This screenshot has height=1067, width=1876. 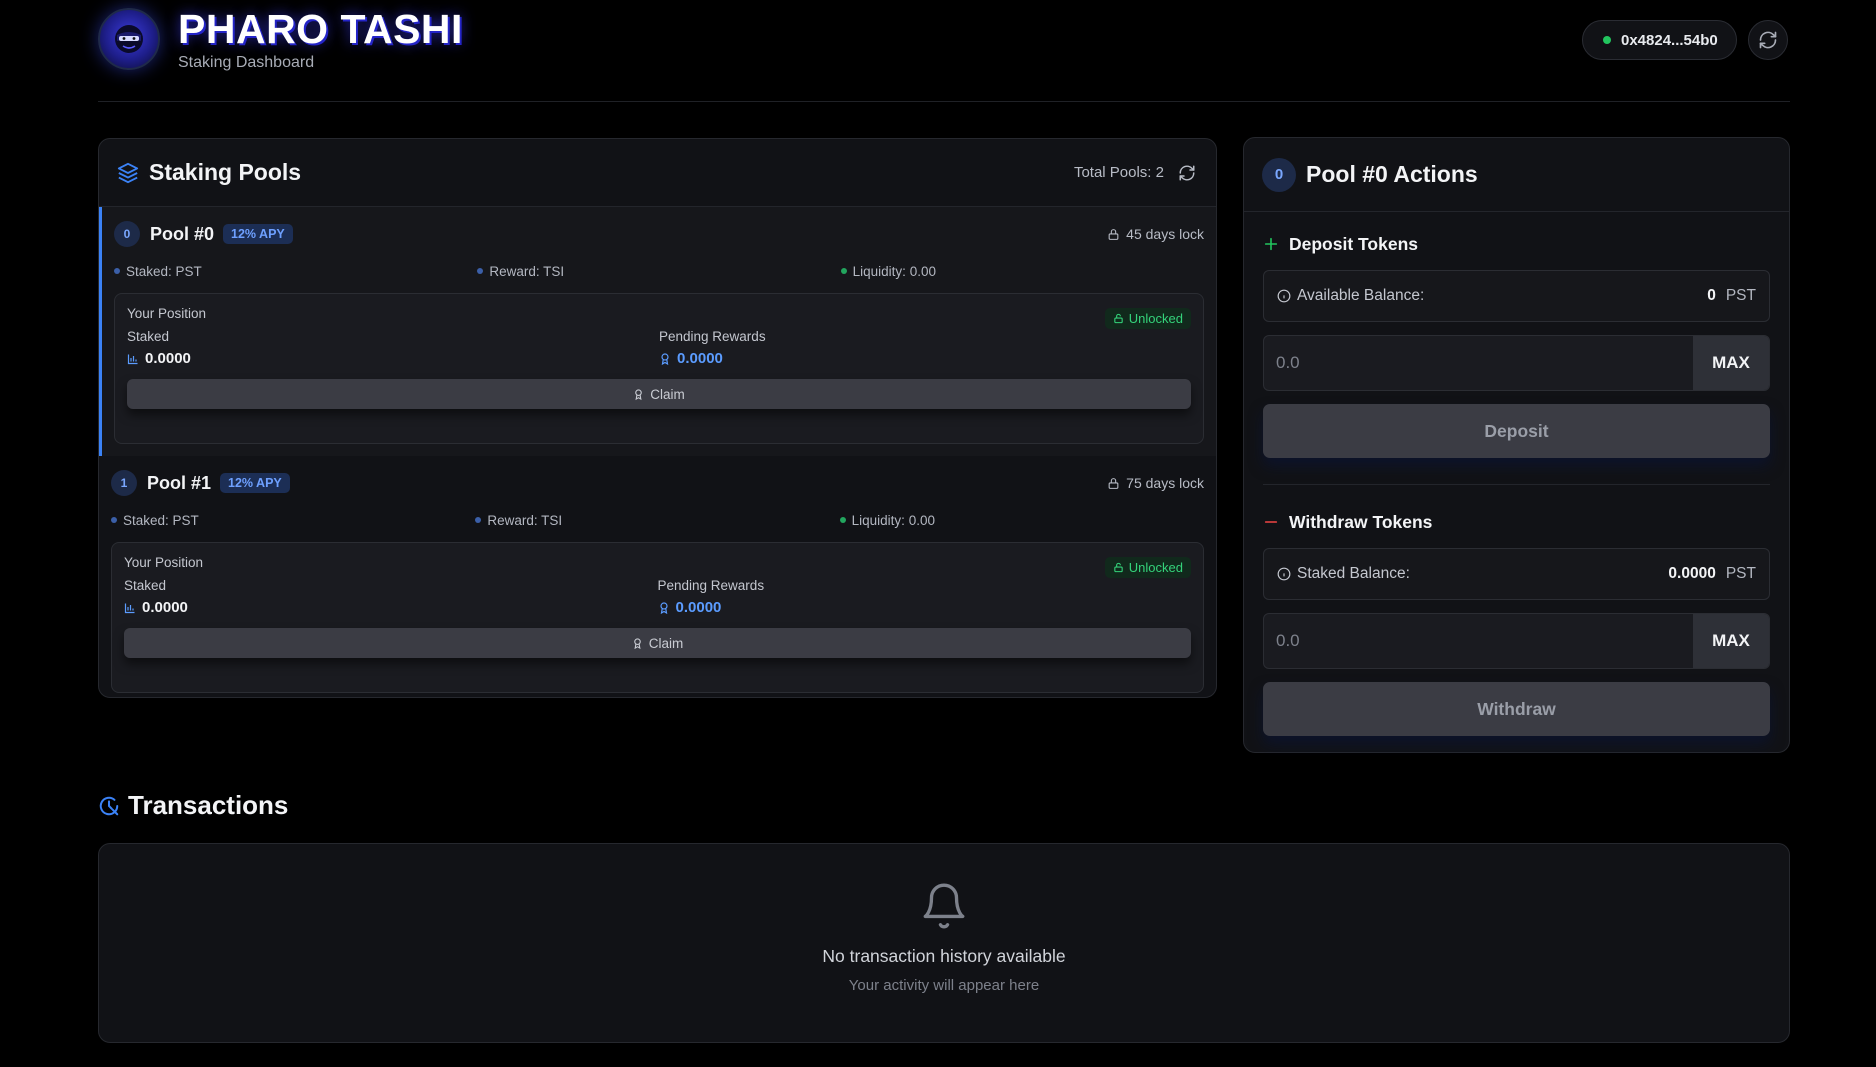 I want to click on refresh-button, so click(x=1768, y=40).